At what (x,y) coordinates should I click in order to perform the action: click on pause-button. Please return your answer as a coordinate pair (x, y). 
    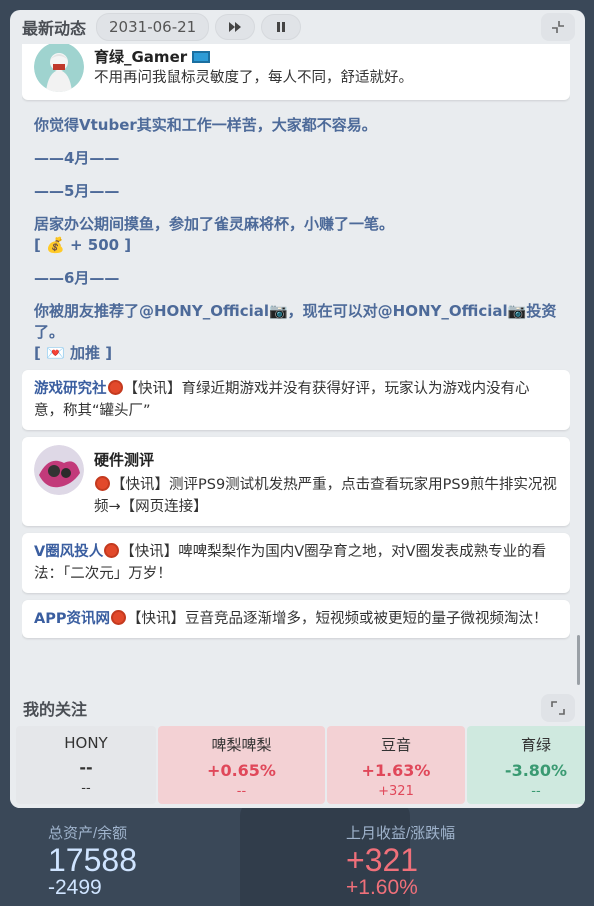
    Looking at the image, I should click on (281, 27).